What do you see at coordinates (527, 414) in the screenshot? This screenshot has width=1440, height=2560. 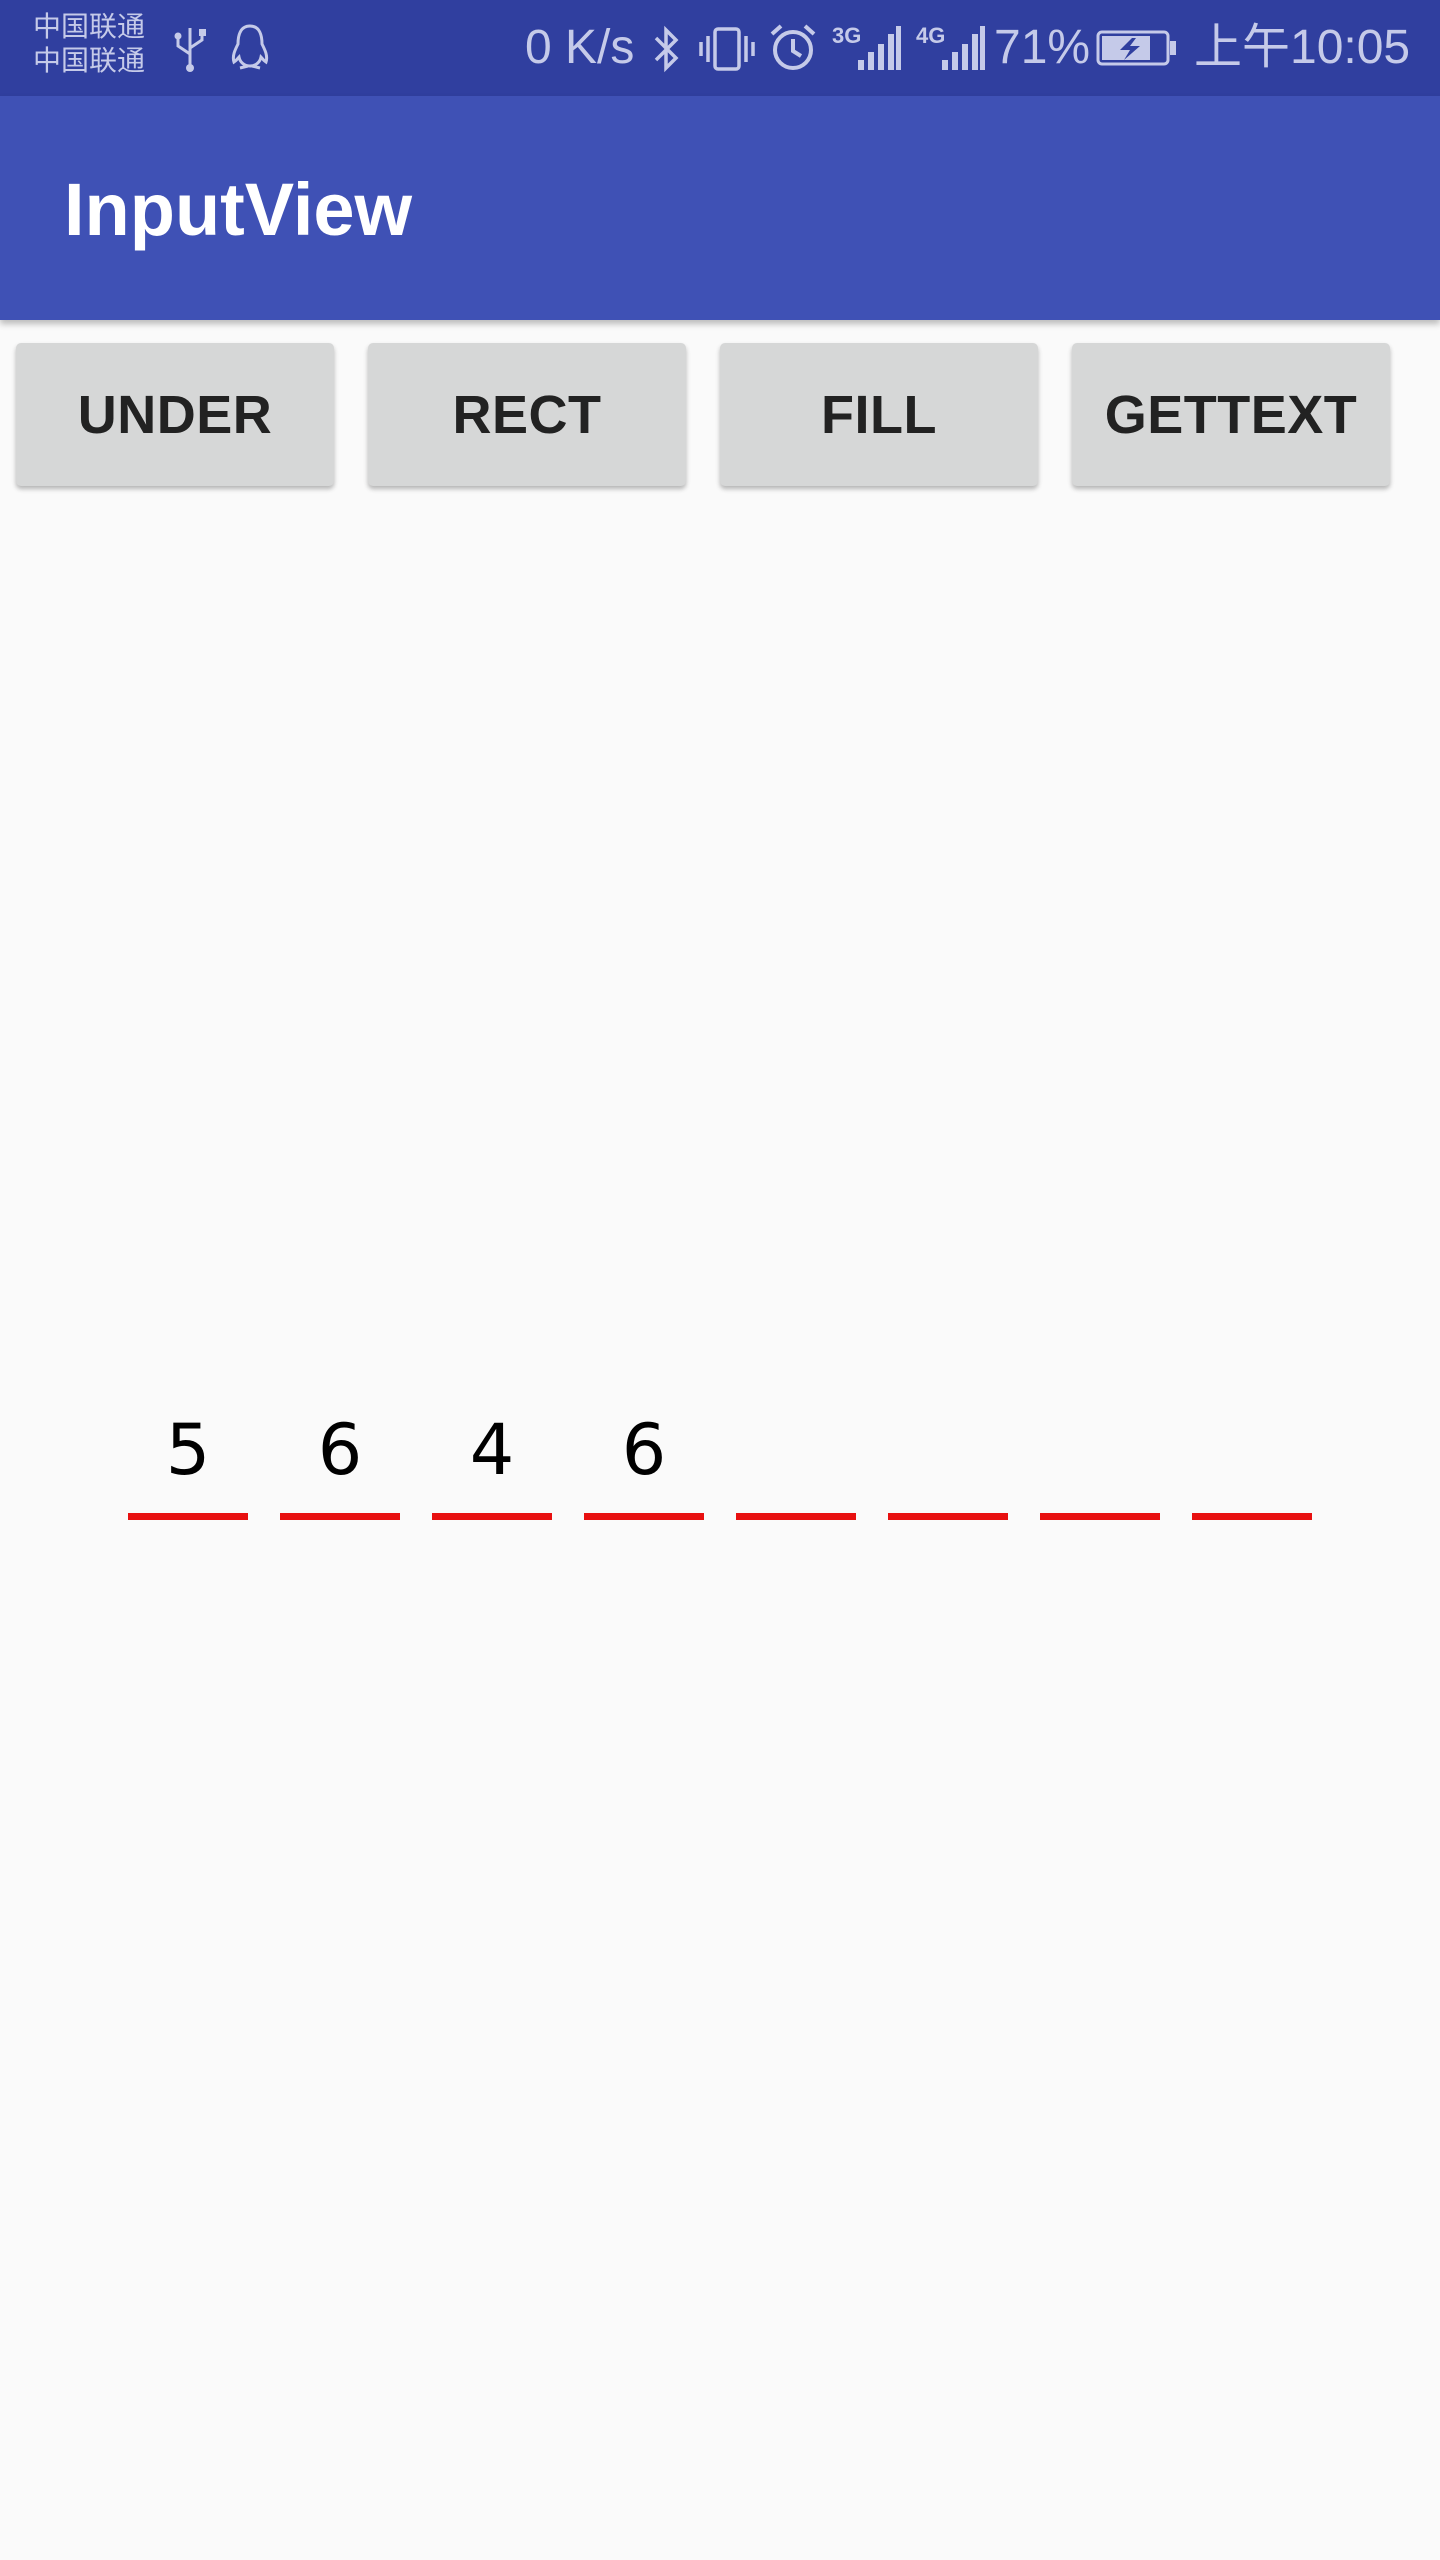 I see `rect-button: RECT` at bounding box center [527, 414].